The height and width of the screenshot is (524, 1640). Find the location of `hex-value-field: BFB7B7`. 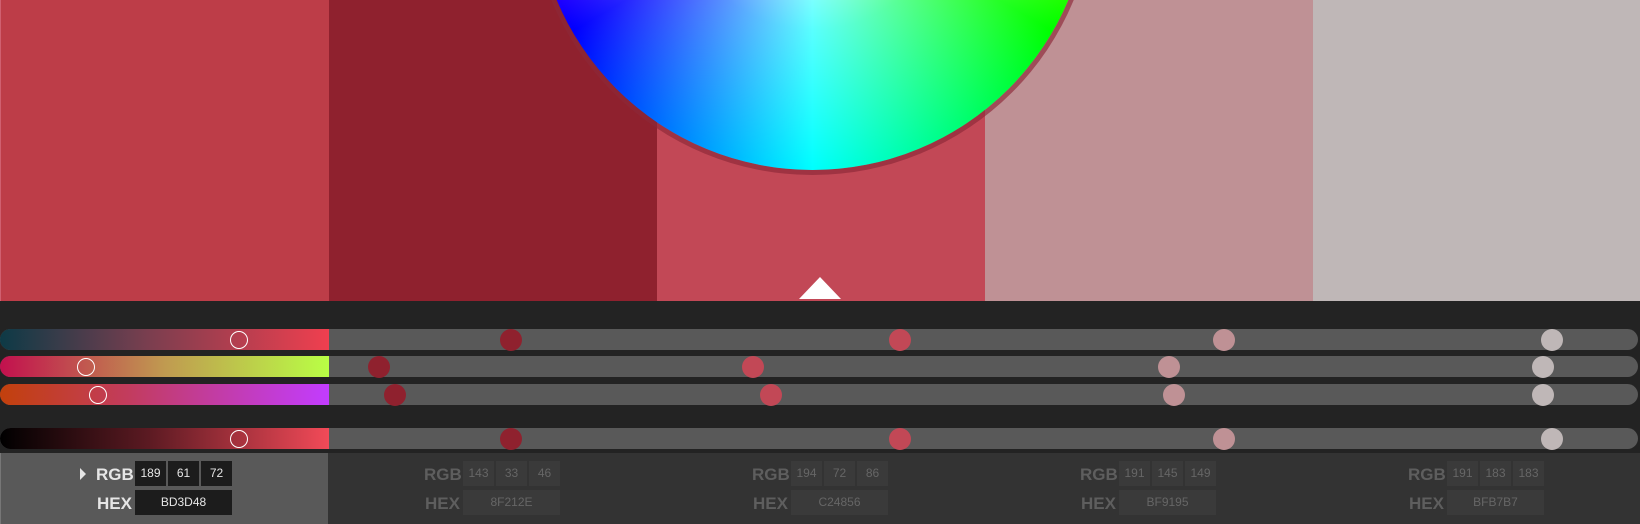

hex-value-field: BFB7B7 is located at coordinates (1495, 502).